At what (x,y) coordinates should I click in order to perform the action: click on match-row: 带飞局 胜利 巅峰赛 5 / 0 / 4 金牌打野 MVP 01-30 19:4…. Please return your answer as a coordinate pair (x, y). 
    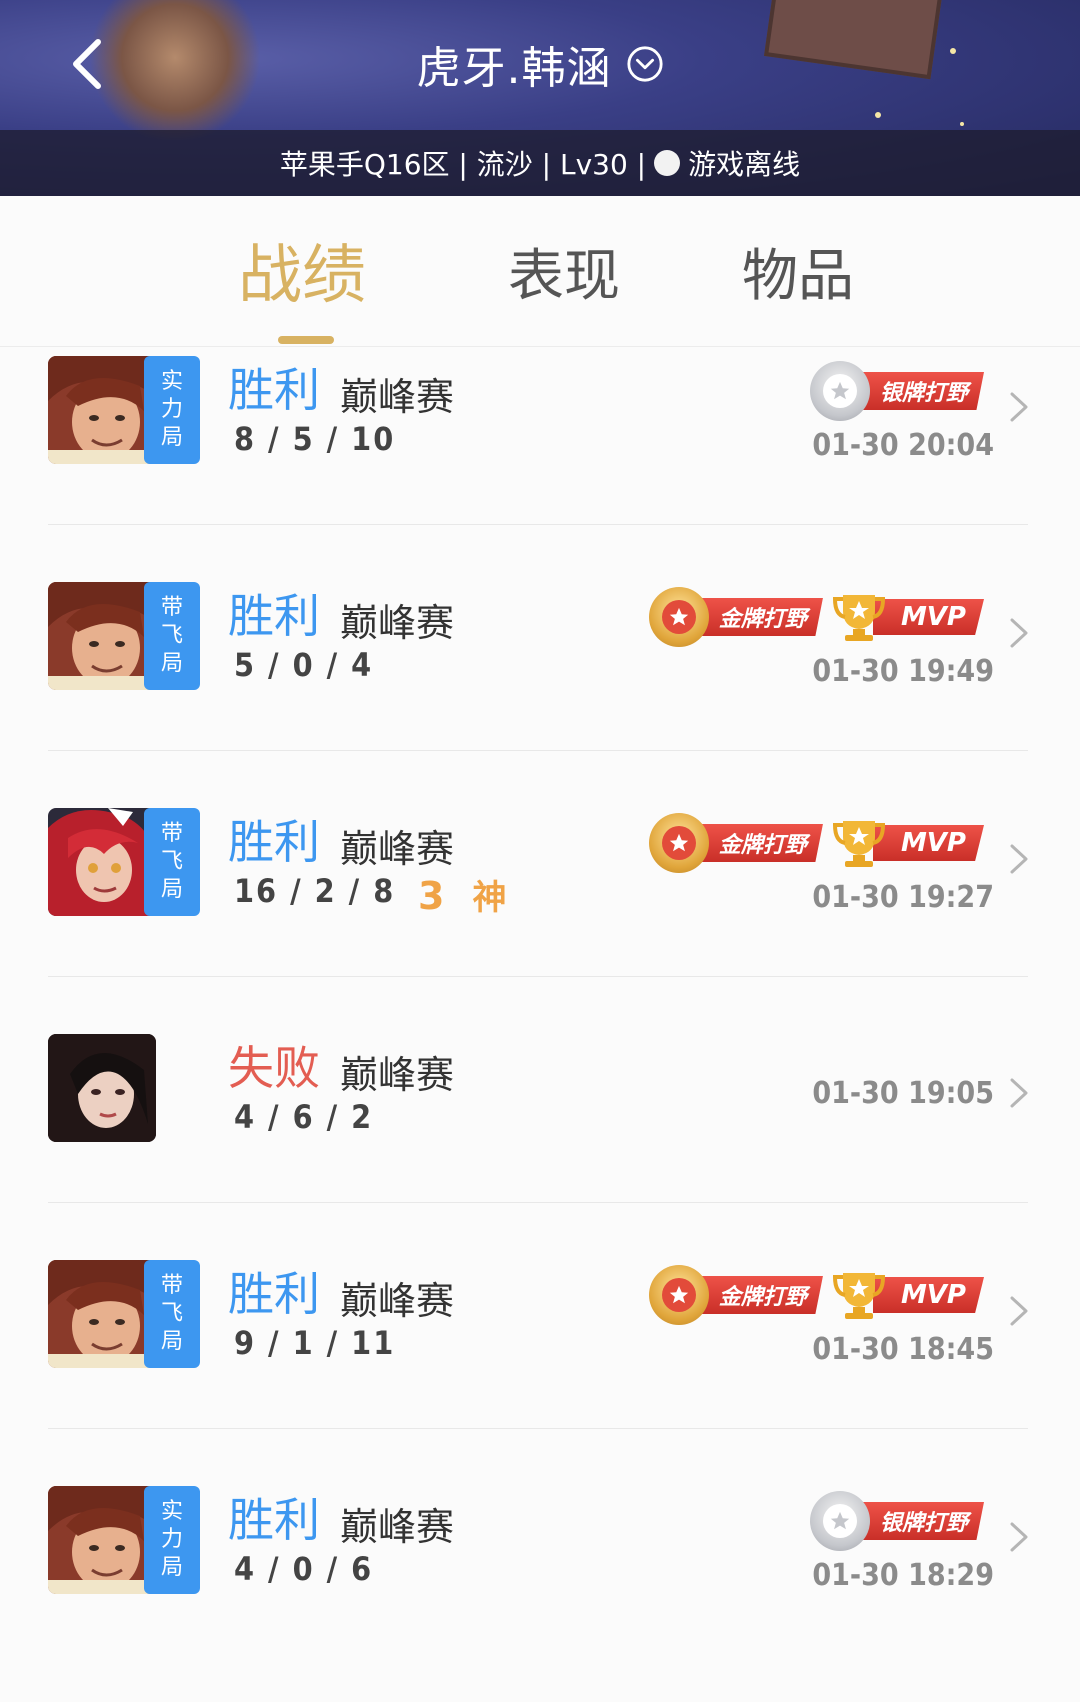
    Looking at the image, I should click on (540, 685).